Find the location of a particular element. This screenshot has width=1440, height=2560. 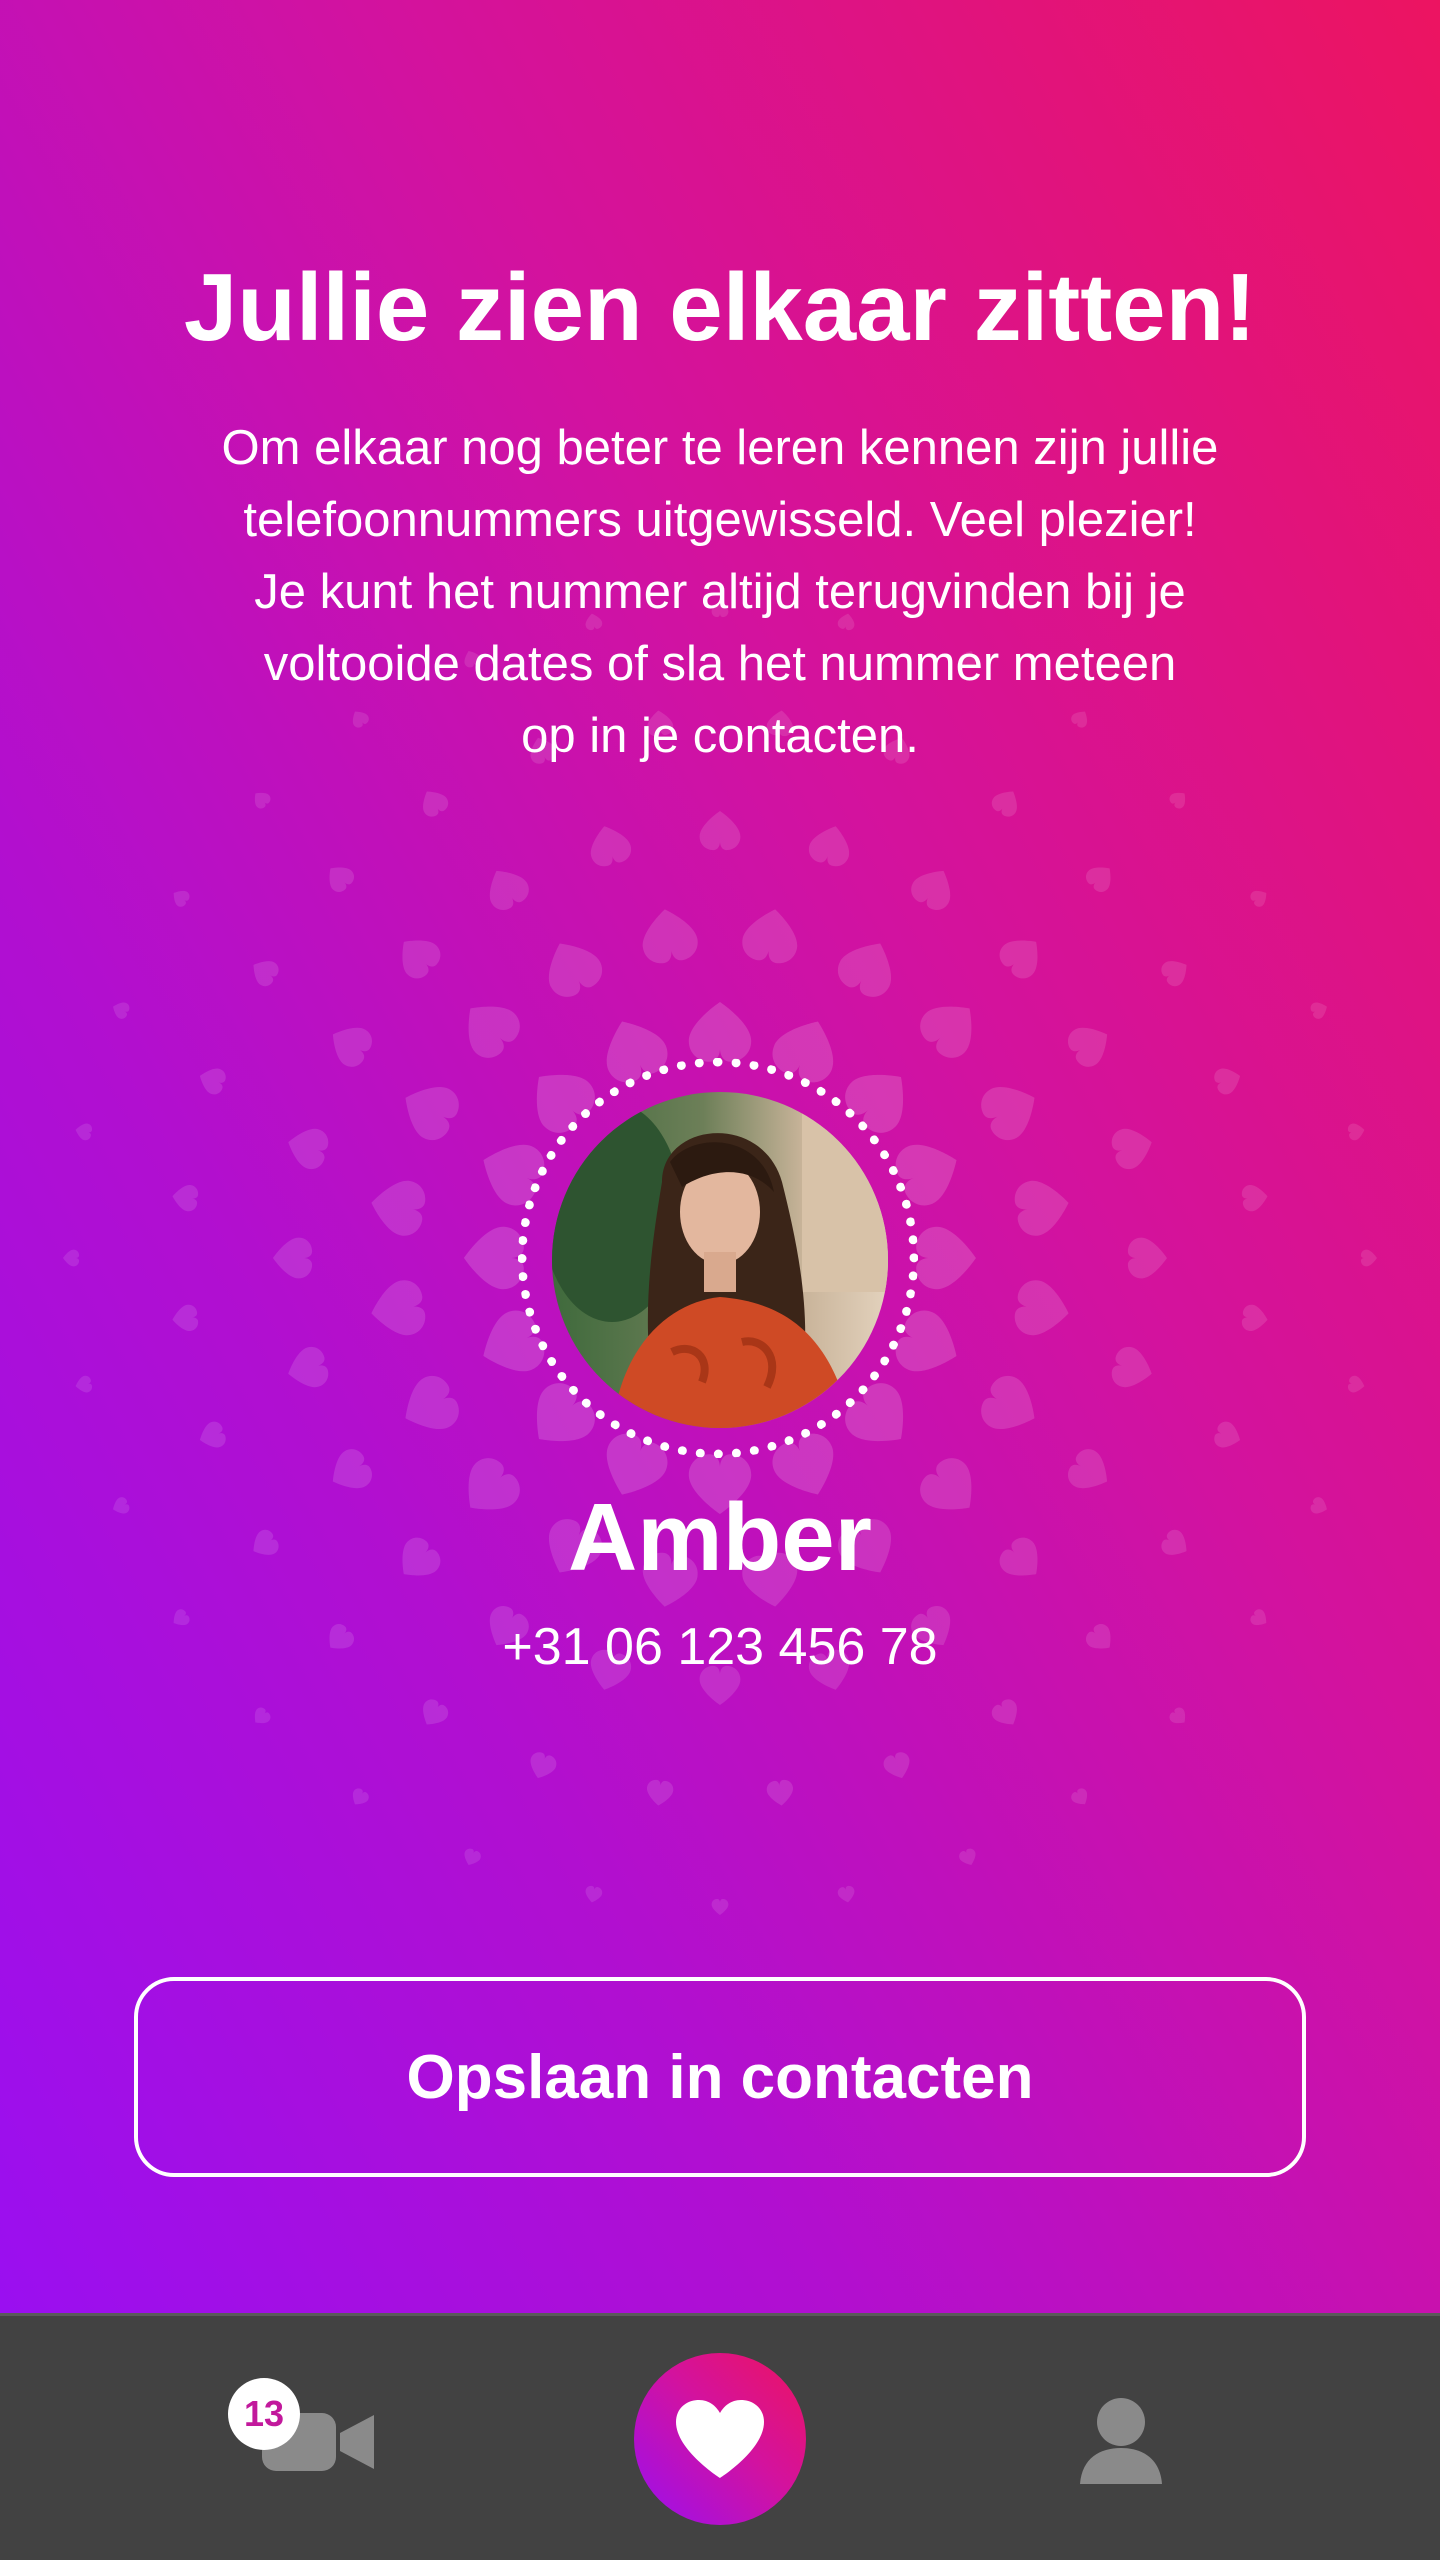

save-to-contacts-button: Opslaan in contacten is located at coordinates (720, 2077).